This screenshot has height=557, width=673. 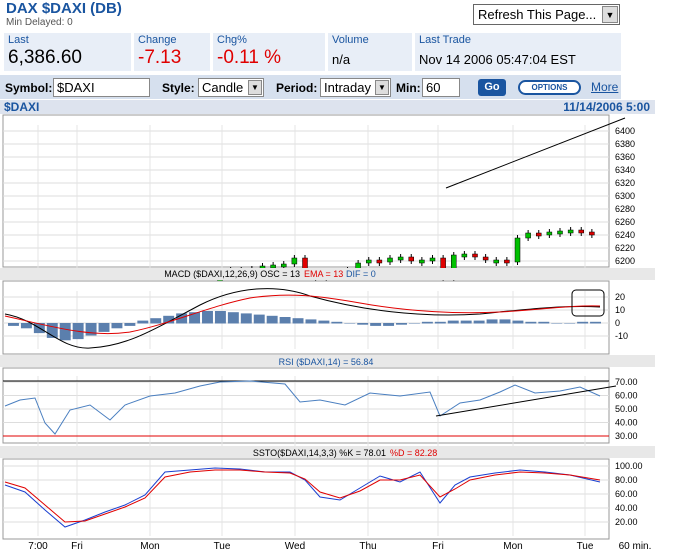 What do you see at coordinates (249, 57) in the screenshot?
I see `chgpct-value: -0.11 %` at bounding box center [249, 57].